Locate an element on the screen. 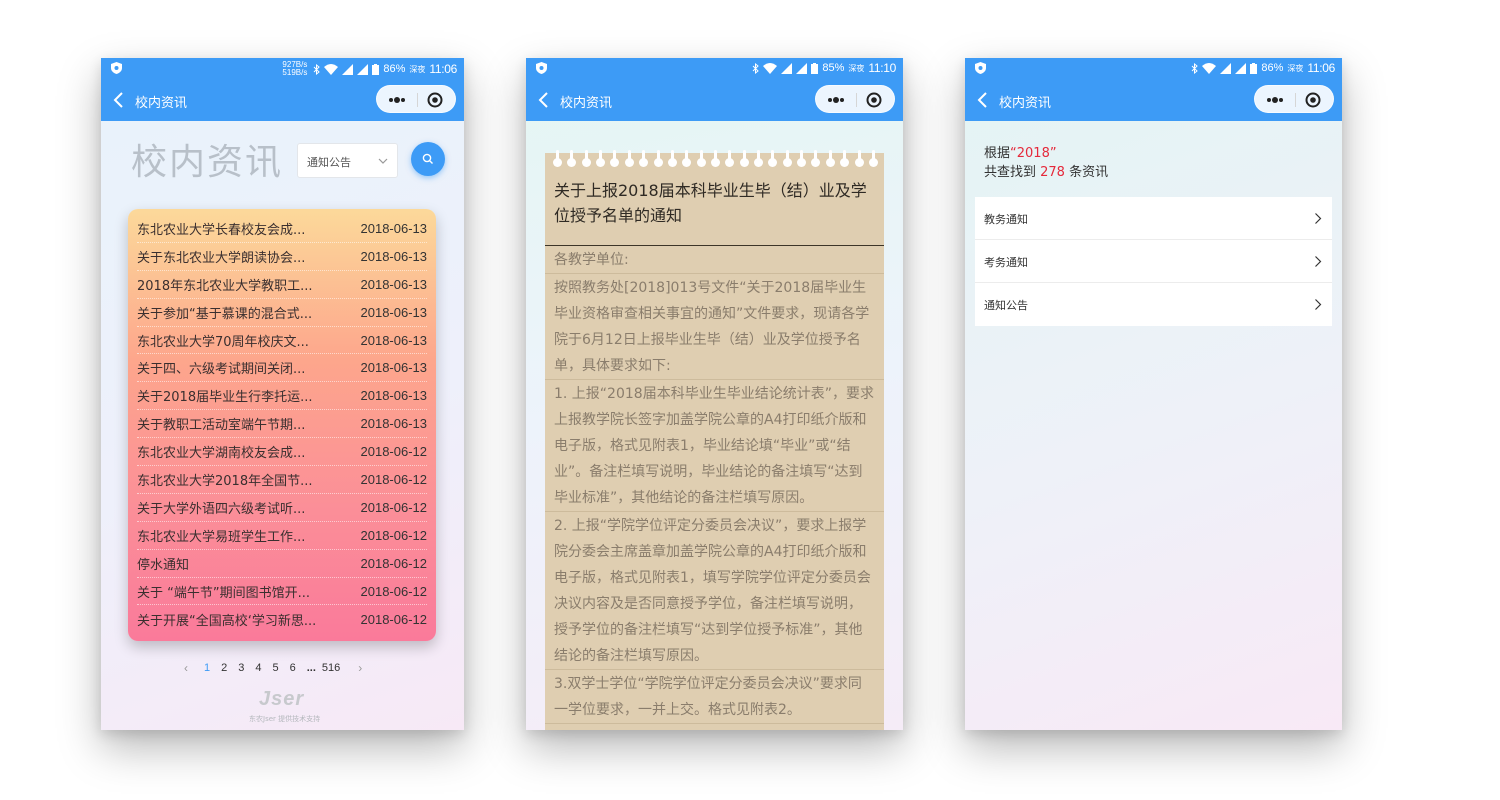 Image resolution: width=1500 pixels, height=800 pixels. category-select-value: 通知公告 is located at coordinates (329, 162).